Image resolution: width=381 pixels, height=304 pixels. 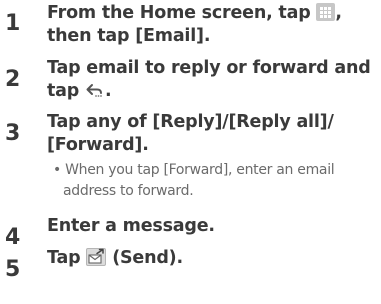 What do you see at coordinates (13, 133) in the screenshot?
I see `step-number: 3` at bounding box center [13, 133].